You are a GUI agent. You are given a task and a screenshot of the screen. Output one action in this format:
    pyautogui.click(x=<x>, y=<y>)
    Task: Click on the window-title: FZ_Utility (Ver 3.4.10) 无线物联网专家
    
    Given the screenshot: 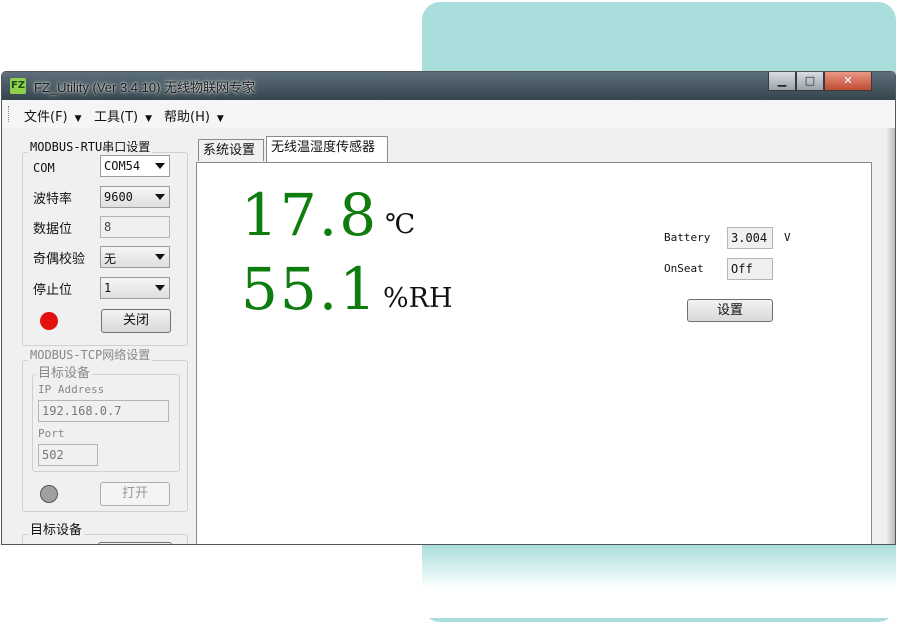 What is the action you would take?
    pyautogui.click(x=145, y=87)
    